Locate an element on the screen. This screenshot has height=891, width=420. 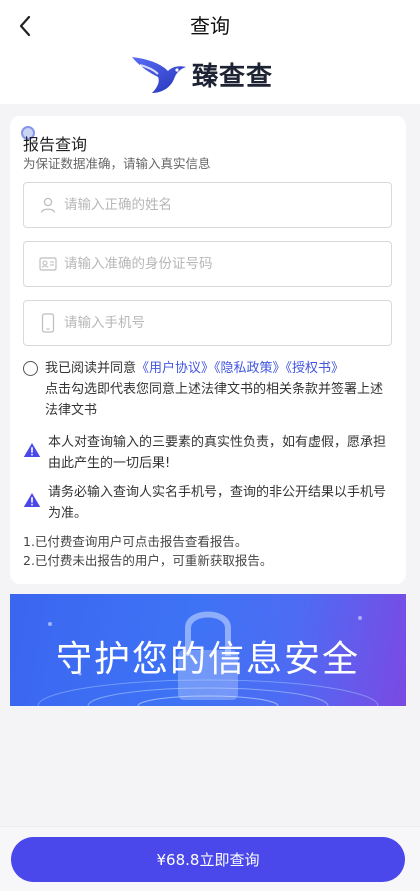
id-number-input is located at coordinates (227, 264).